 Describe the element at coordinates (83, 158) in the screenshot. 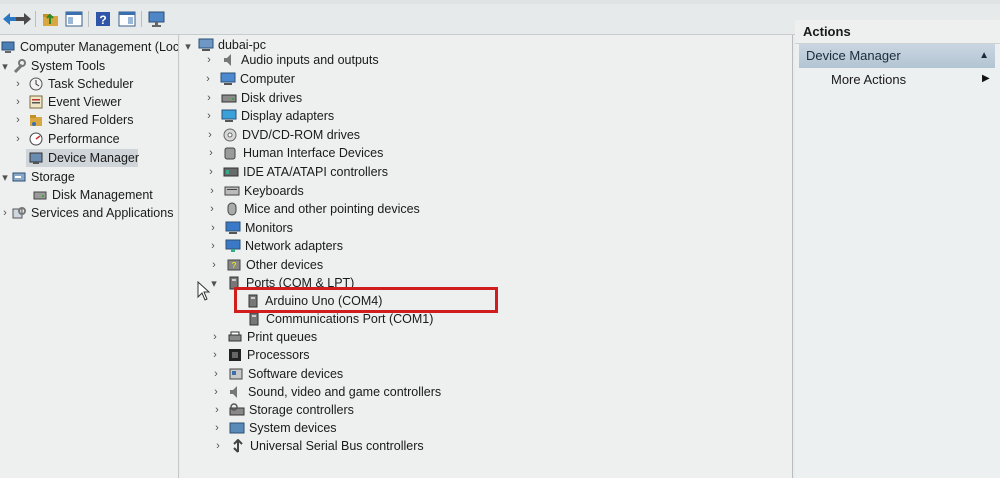

I see `tree-item-device-manager: Device Manager` at that location.